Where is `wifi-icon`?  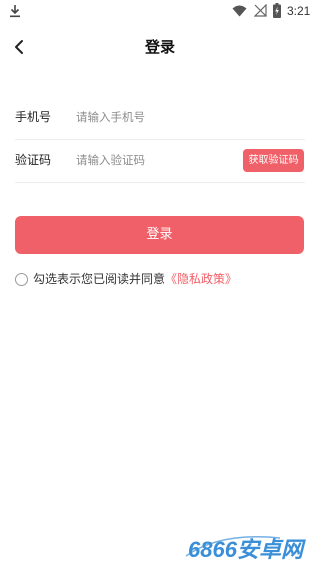 wifi-icon is located at coordinates (239, 11).